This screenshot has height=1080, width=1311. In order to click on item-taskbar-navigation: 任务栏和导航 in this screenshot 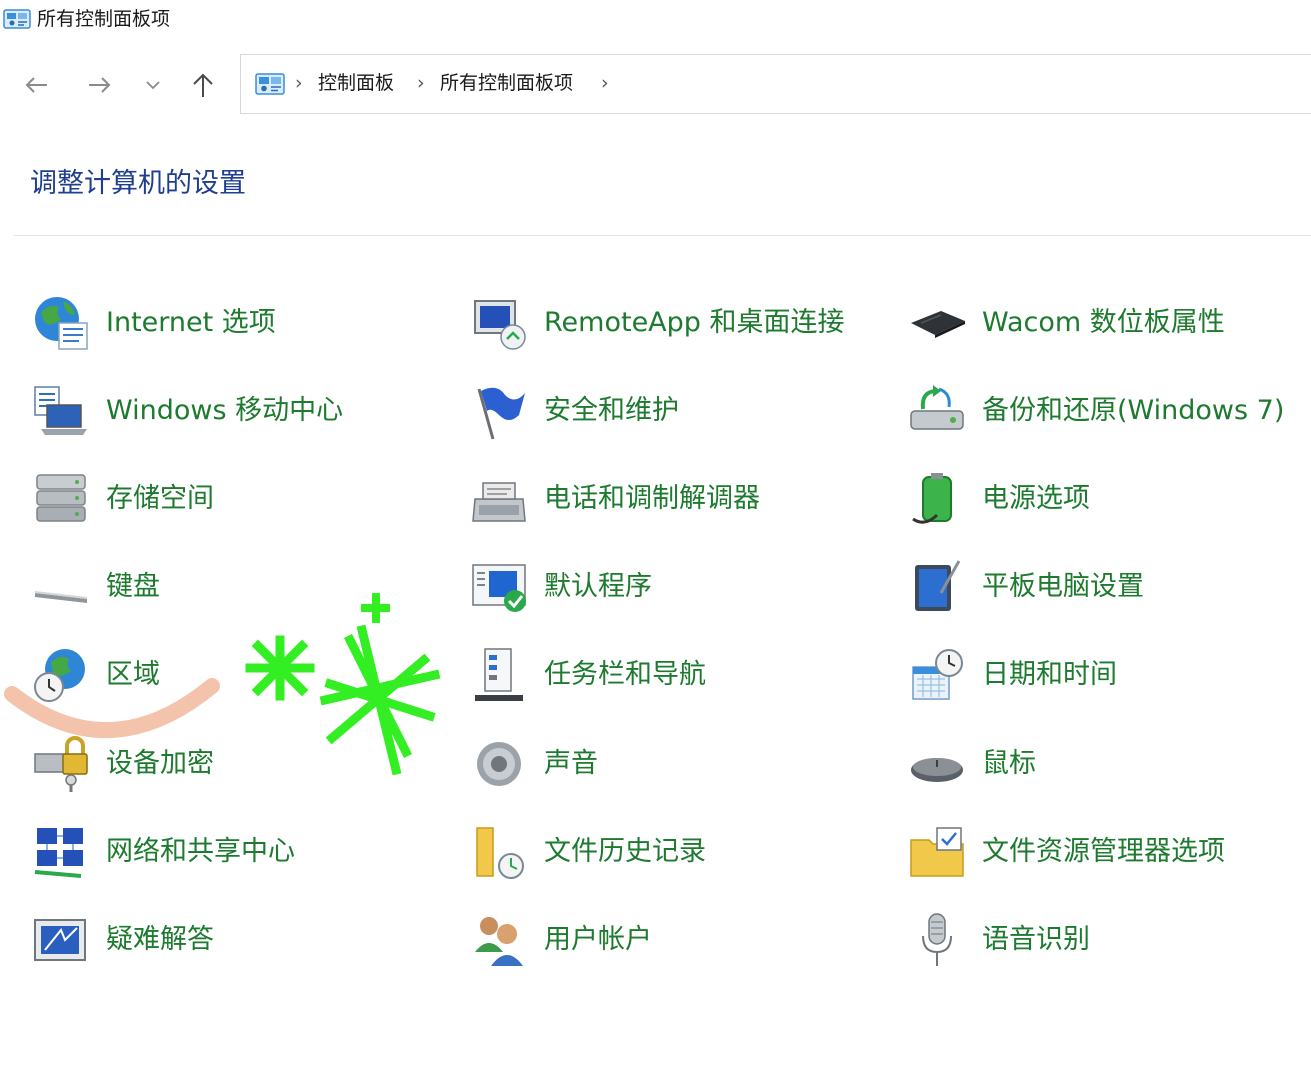, I will do `click(587, 675)`.